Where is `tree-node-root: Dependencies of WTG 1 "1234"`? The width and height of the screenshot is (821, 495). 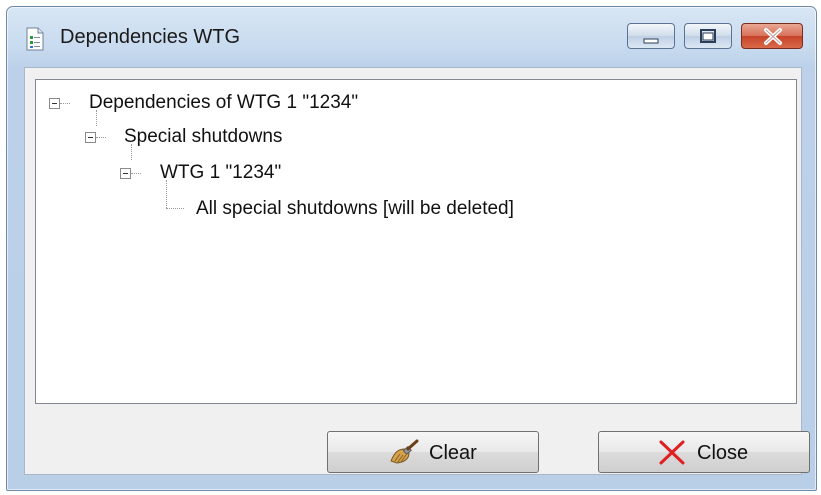
tree-node-root: Dependencies of WTG 1 "1234" is located at coordinates (223, 103).